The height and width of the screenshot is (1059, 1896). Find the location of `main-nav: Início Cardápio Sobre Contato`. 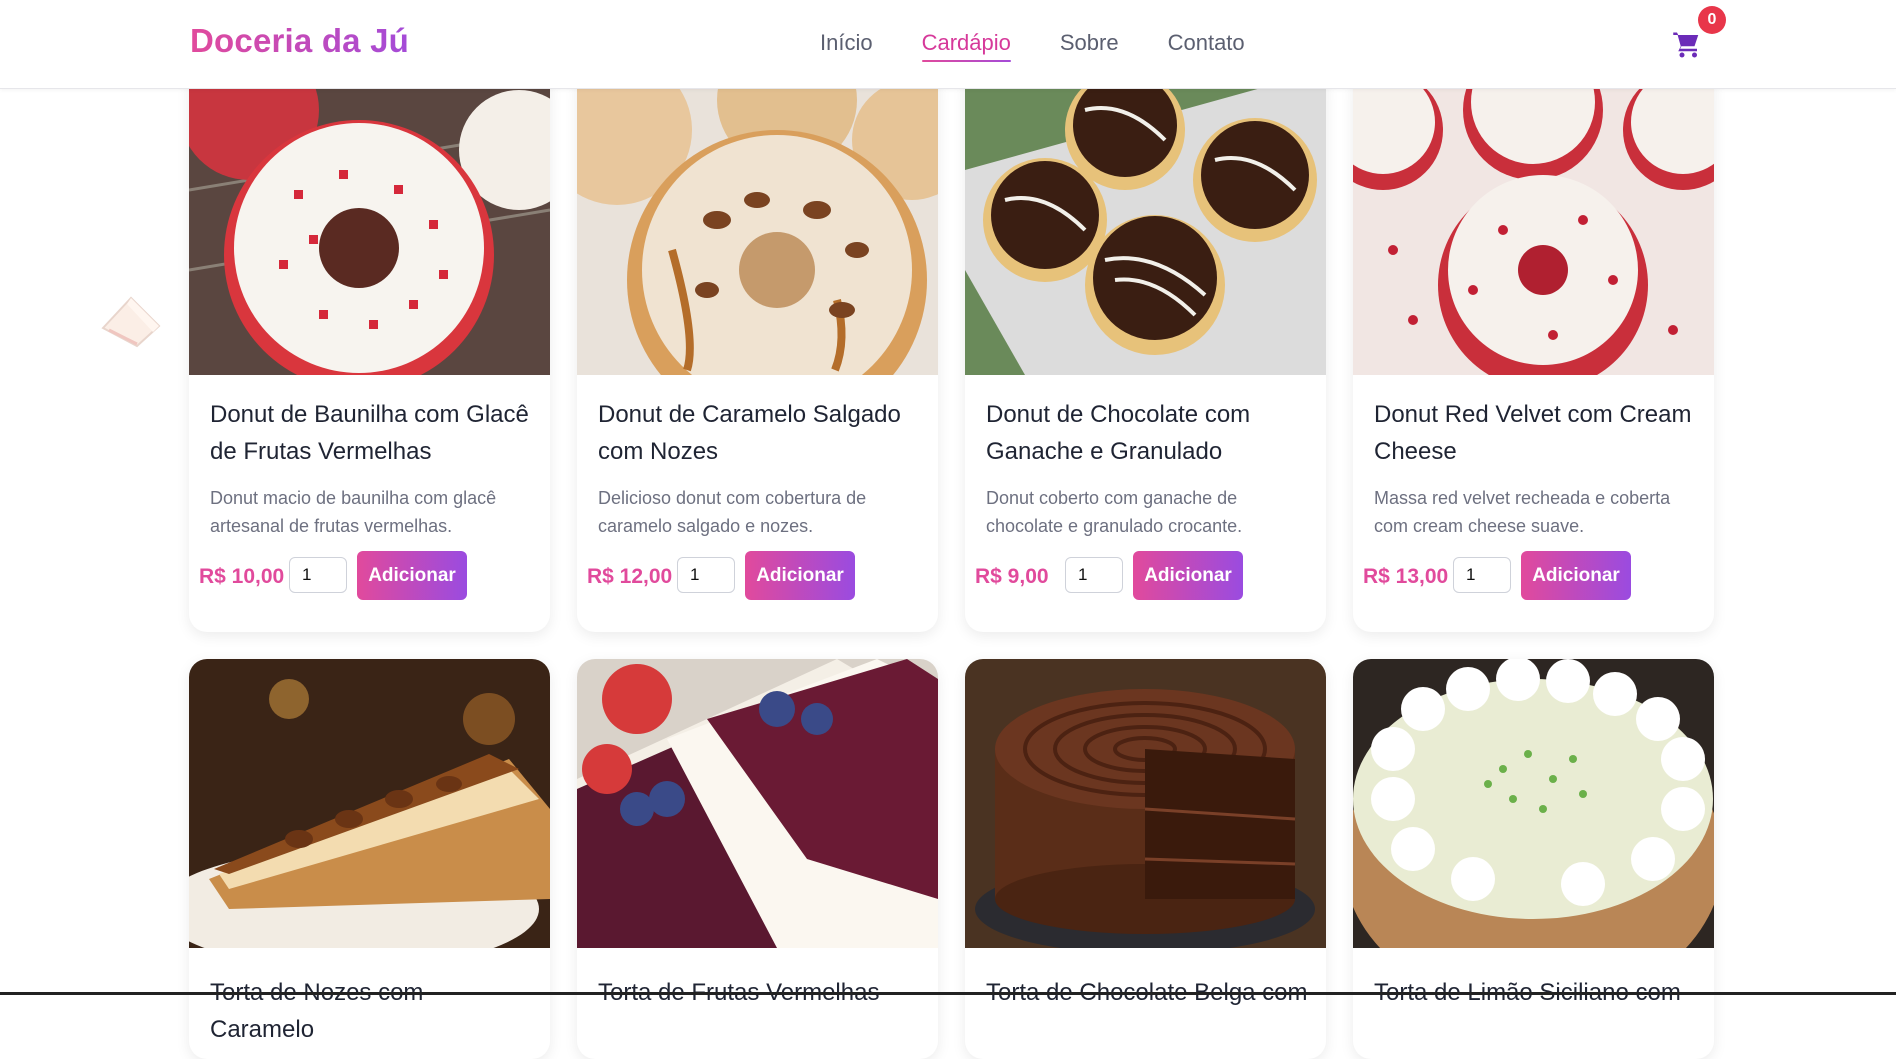

main-nav: Início Cardápio Sobre Contato is located at coordinates (1032, 46).